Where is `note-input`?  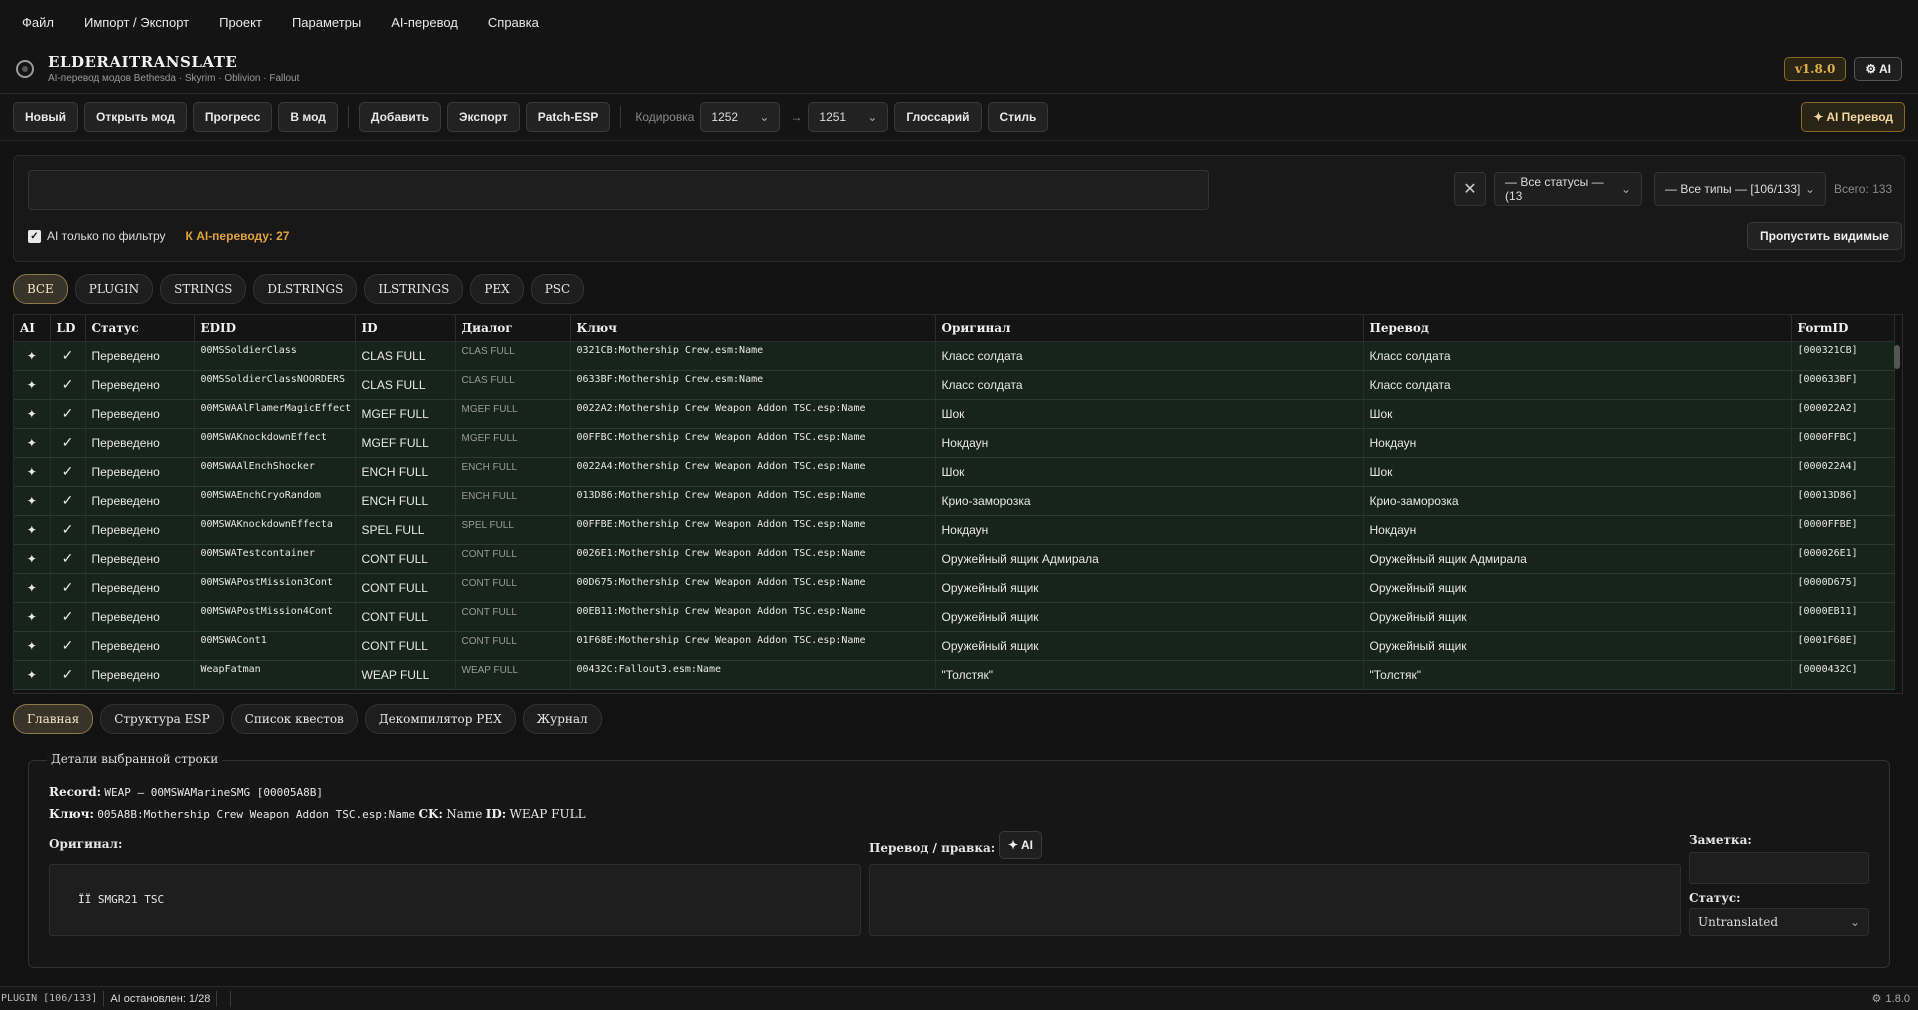 note-input is located at coordinates (1779, 868).